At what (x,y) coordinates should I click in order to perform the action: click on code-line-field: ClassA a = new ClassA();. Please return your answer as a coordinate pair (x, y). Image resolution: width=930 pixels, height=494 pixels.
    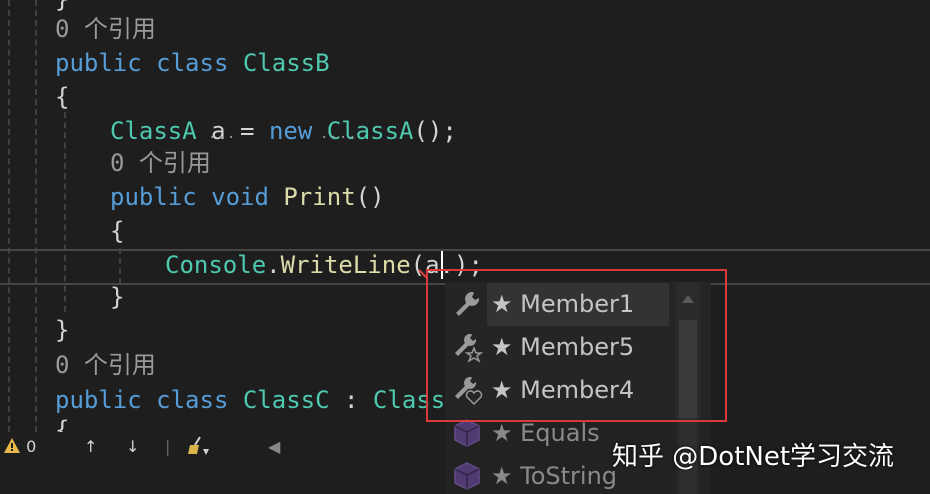
    Looking at the image, I should click on (283, 131).